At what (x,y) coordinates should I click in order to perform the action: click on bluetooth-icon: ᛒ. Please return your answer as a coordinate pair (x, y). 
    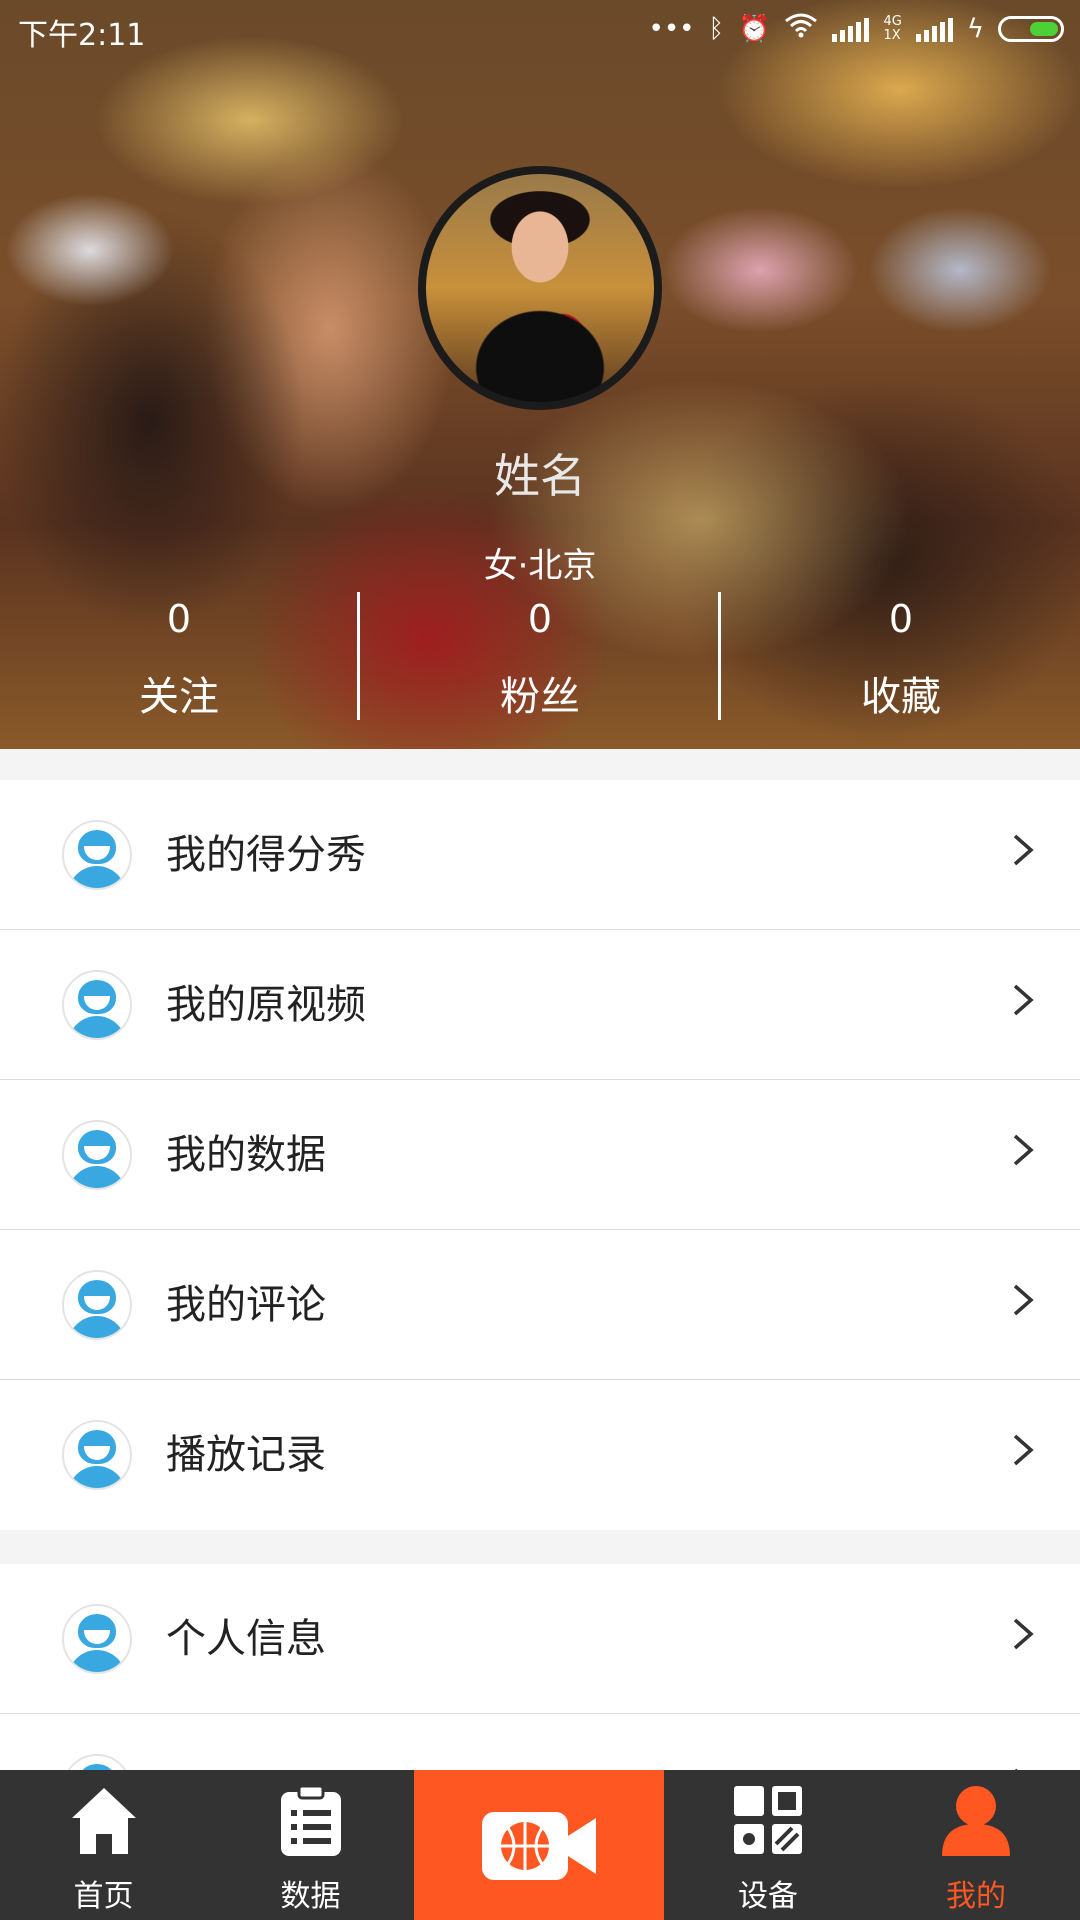
    Looking at the image, I should click on (716, 28).